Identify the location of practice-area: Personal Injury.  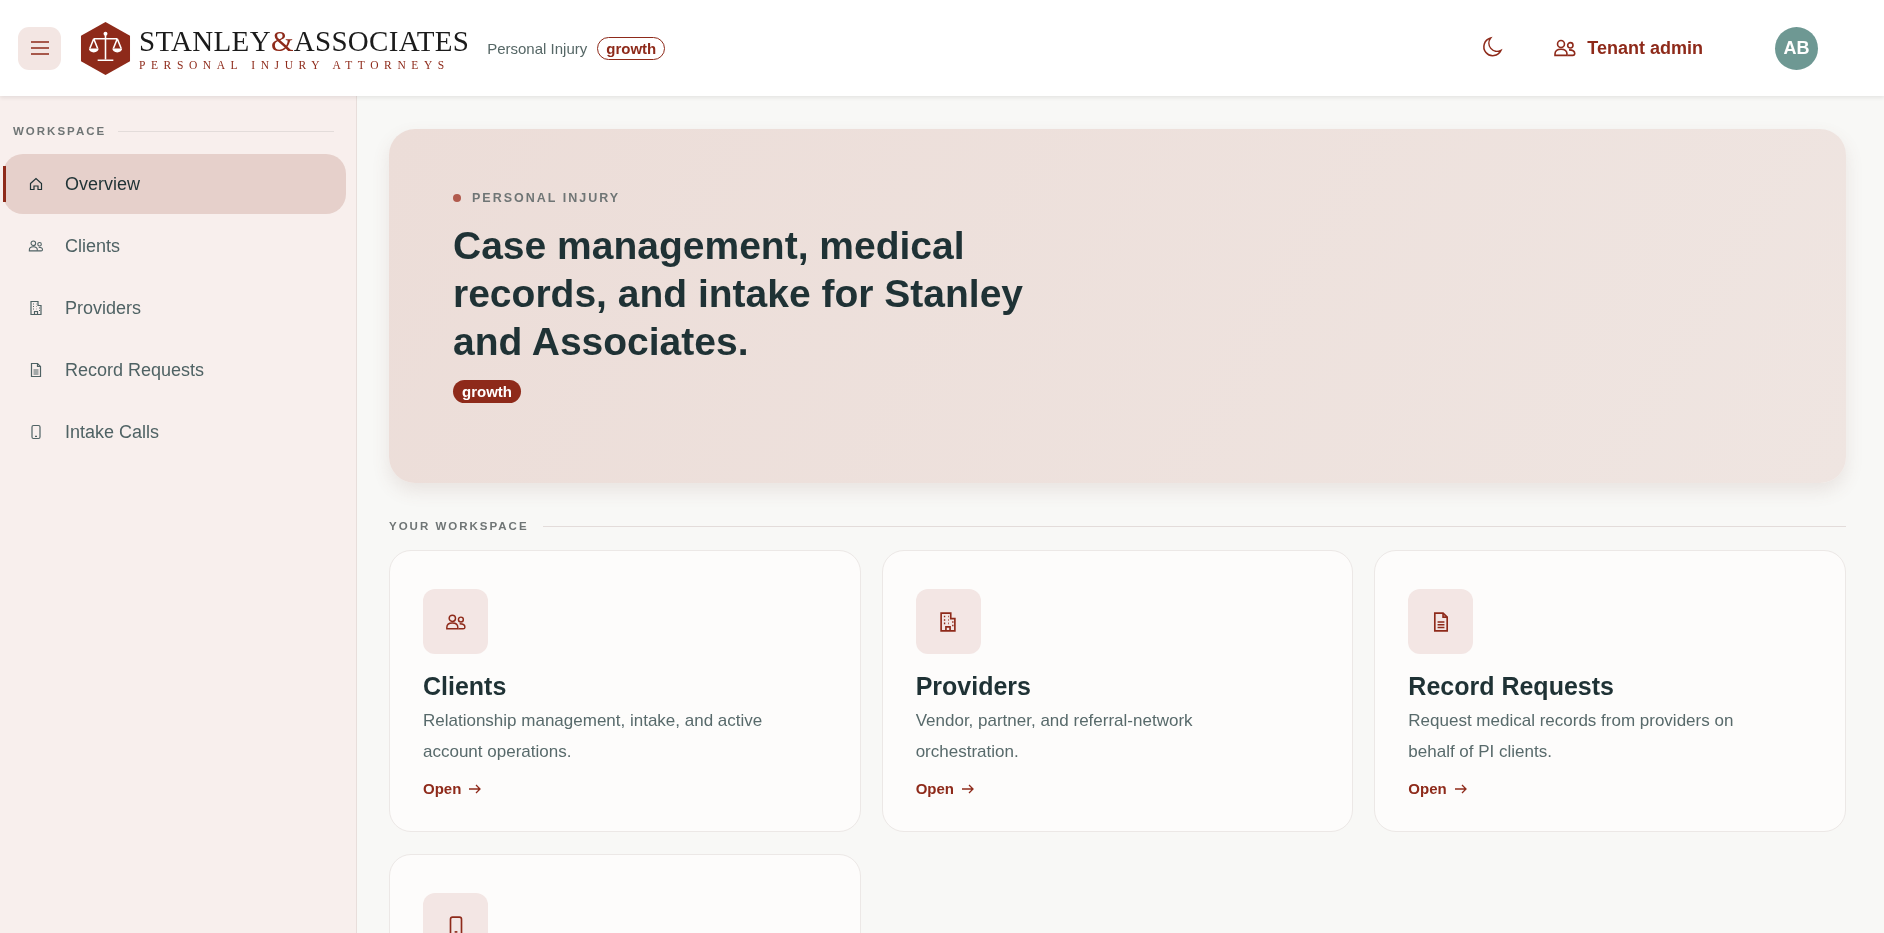
(537, 48).